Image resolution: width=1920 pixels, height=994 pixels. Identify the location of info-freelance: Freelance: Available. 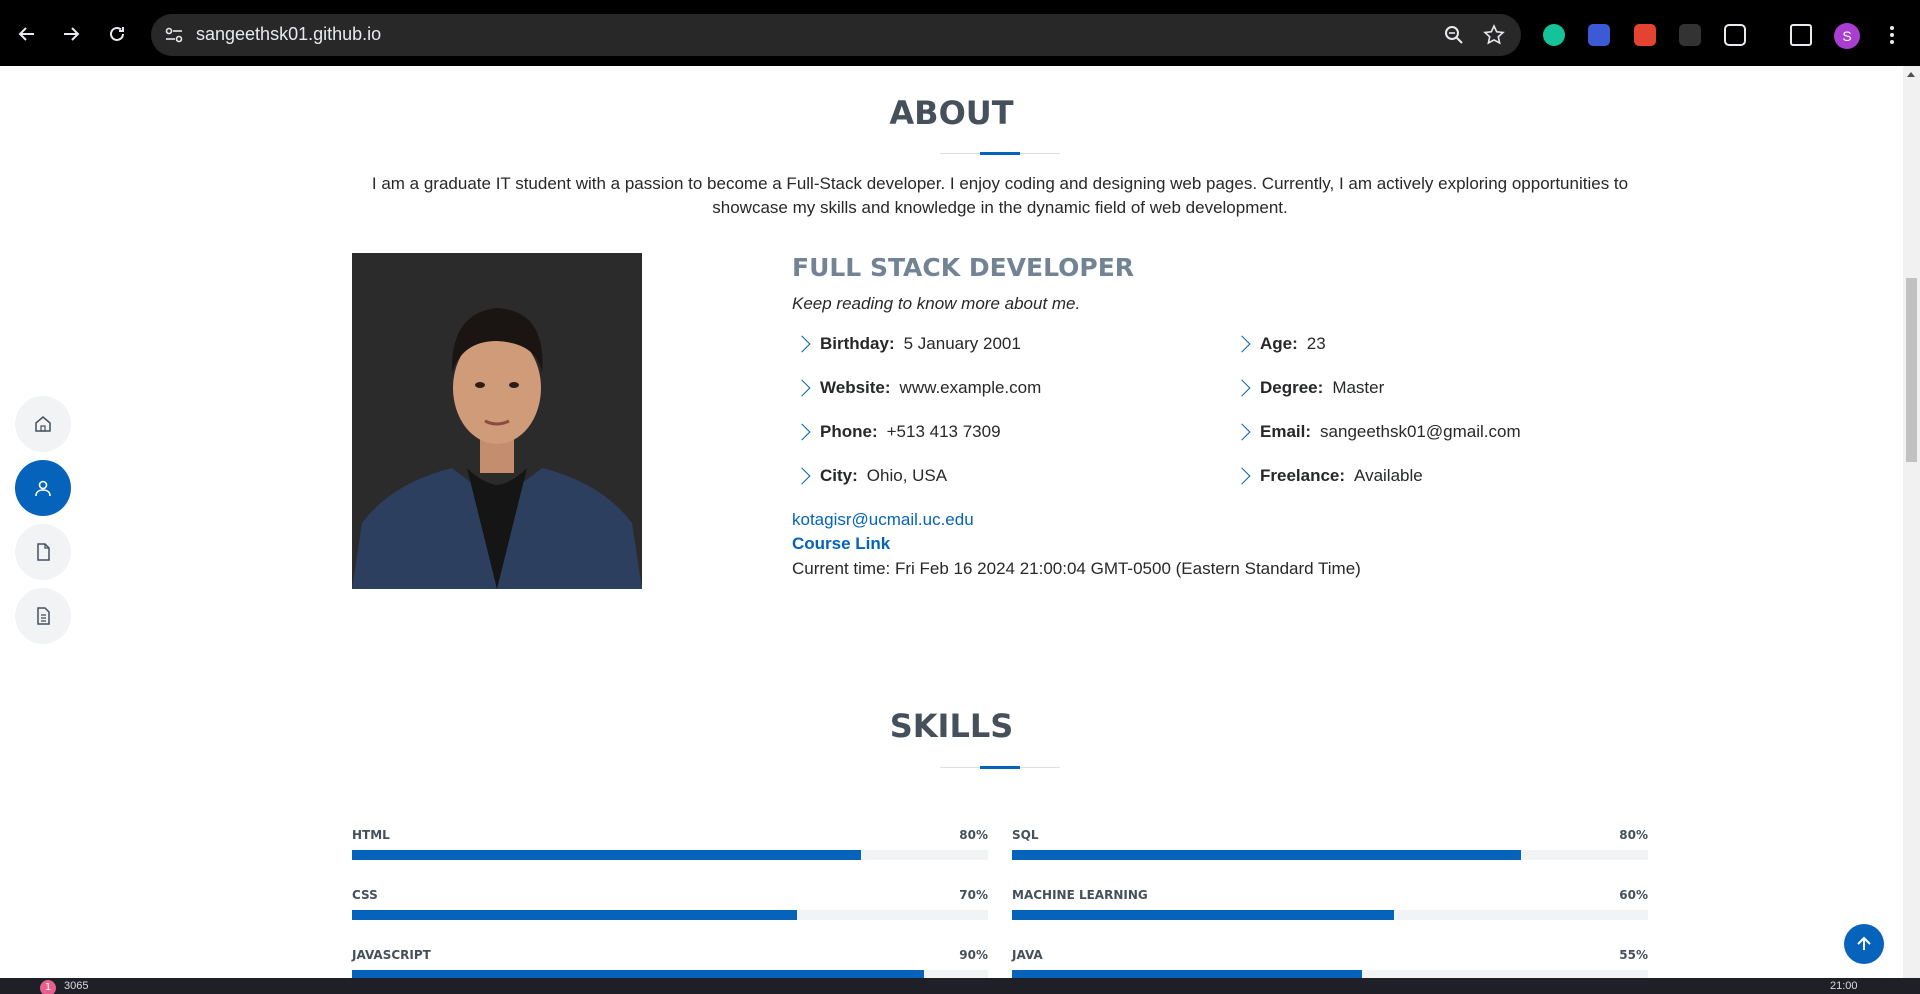
(1328, 476).